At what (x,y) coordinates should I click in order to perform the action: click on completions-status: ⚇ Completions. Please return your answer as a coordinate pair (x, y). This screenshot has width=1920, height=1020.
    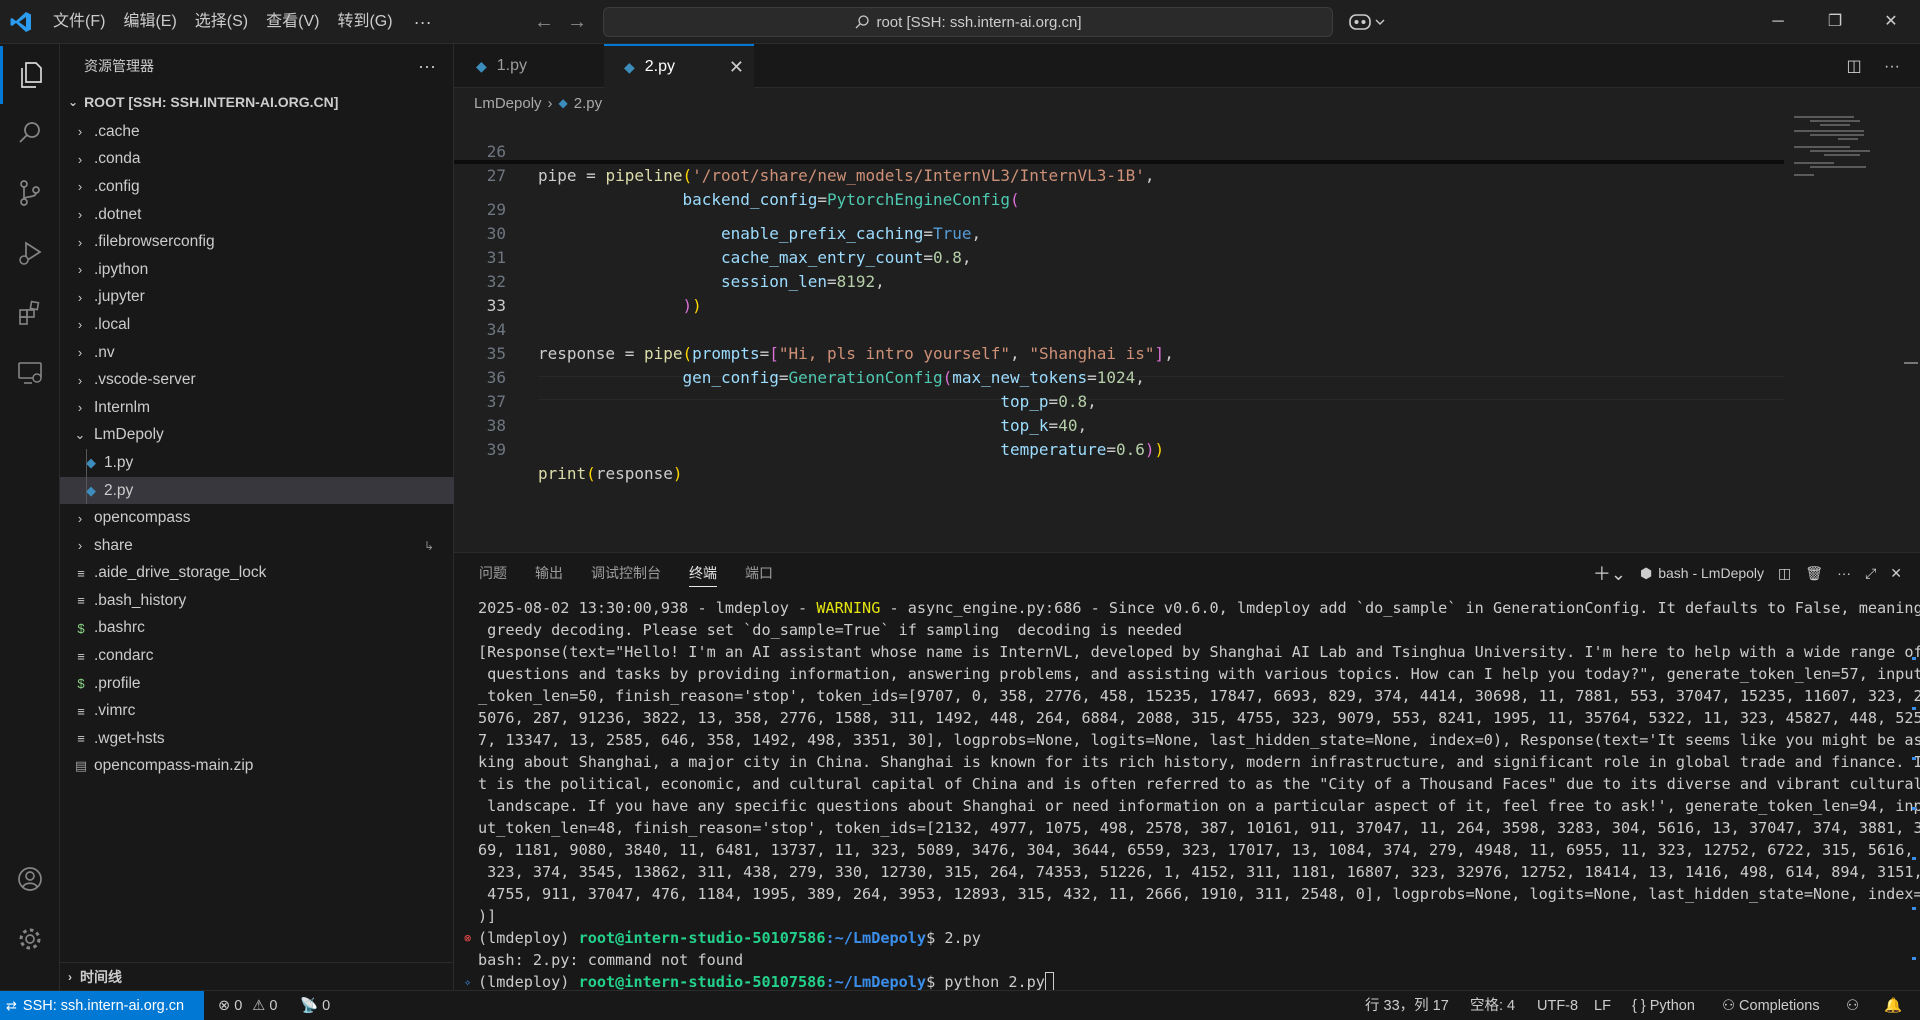
    Looking at the image, I should click on (1771, 1005).